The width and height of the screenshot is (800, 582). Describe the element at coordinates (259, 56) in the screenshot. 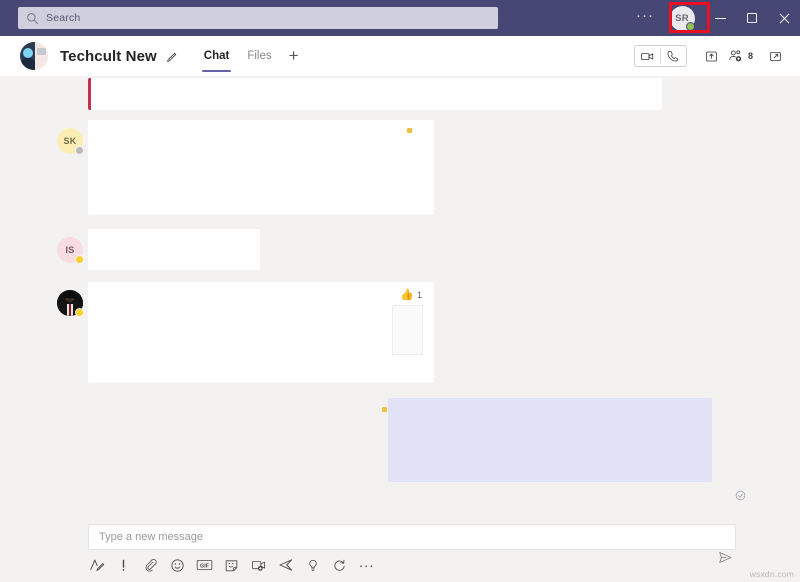

I see `tab-files: Files` at that location.